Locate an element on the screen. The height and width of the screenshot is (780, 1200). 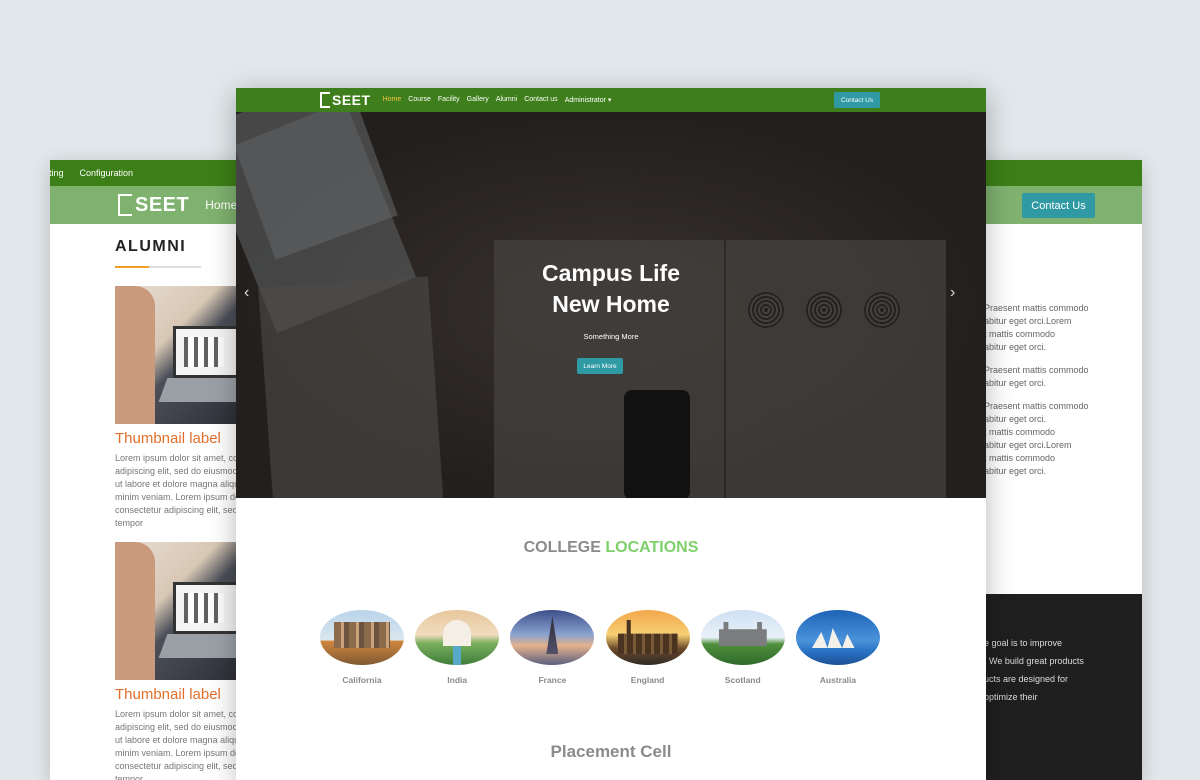
title-underline is located at coordinates (158, 267).